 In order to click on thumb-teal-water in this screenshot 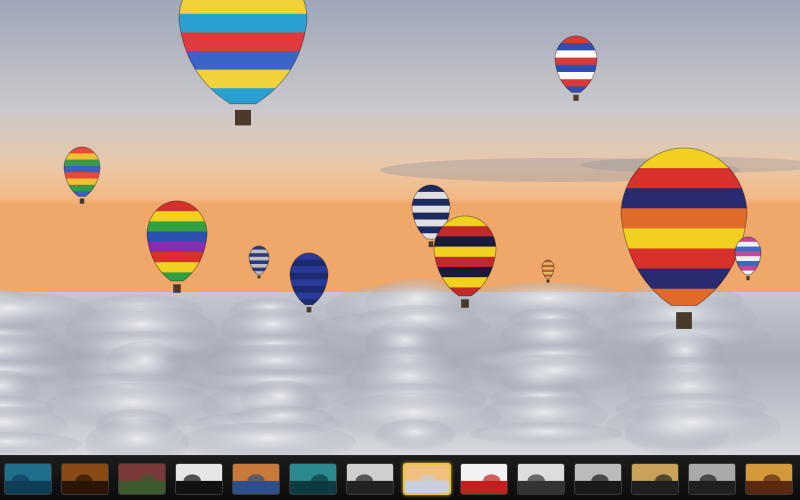, I will do `click(313, 479)`.